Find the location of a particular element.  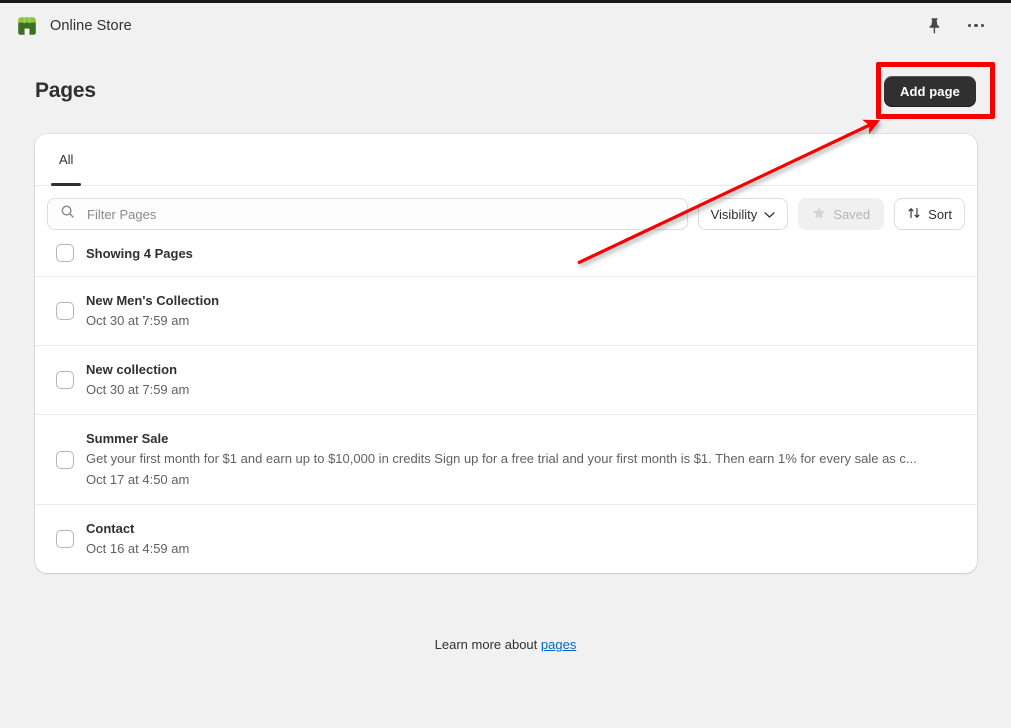

search-icon is located at coordinates (67, 214).